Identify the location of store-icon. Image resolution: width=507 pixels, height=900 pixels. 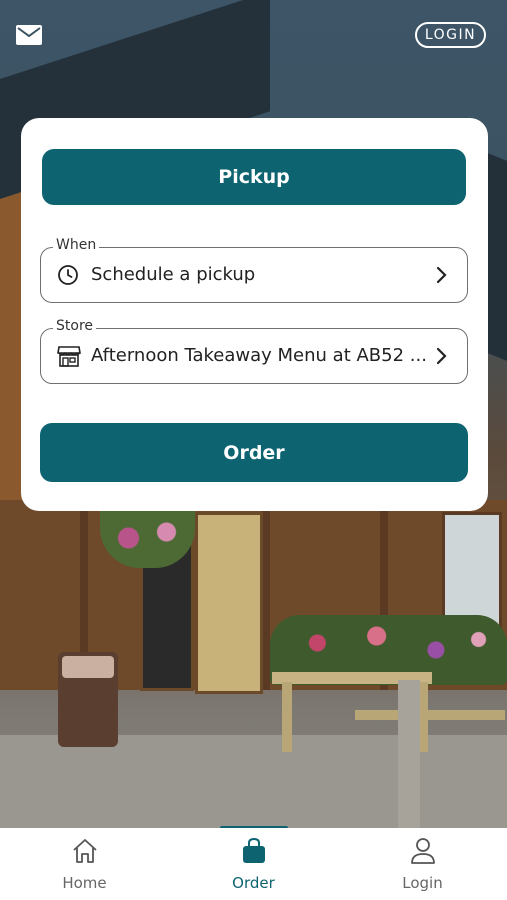
(69, 356).